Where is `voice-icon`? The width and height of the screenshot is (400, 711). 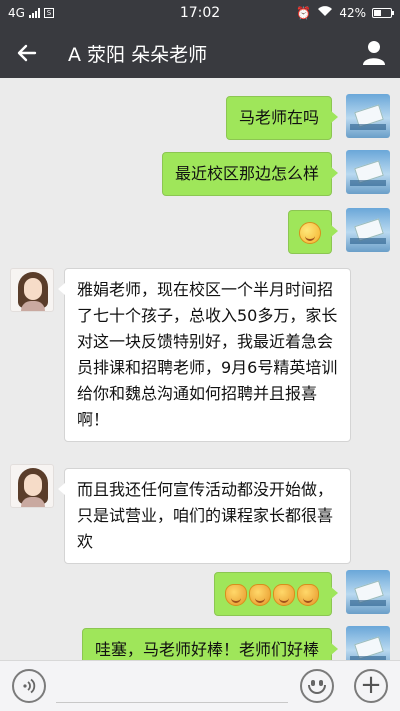
voice-icon is located at coordinates (29, 686).